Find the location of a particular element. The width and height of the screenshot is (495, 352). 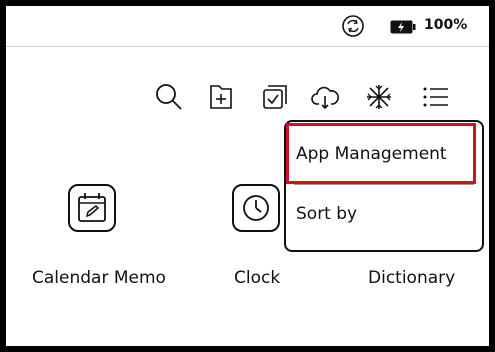

menu-item-app-management: App Management is located at coordinates (384, 154).